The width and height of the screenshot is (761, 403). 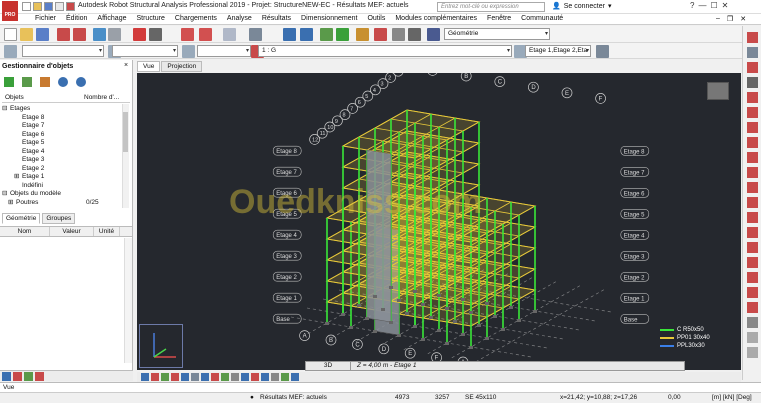 I want to click on paste-icon, so click(x=114, y=34).